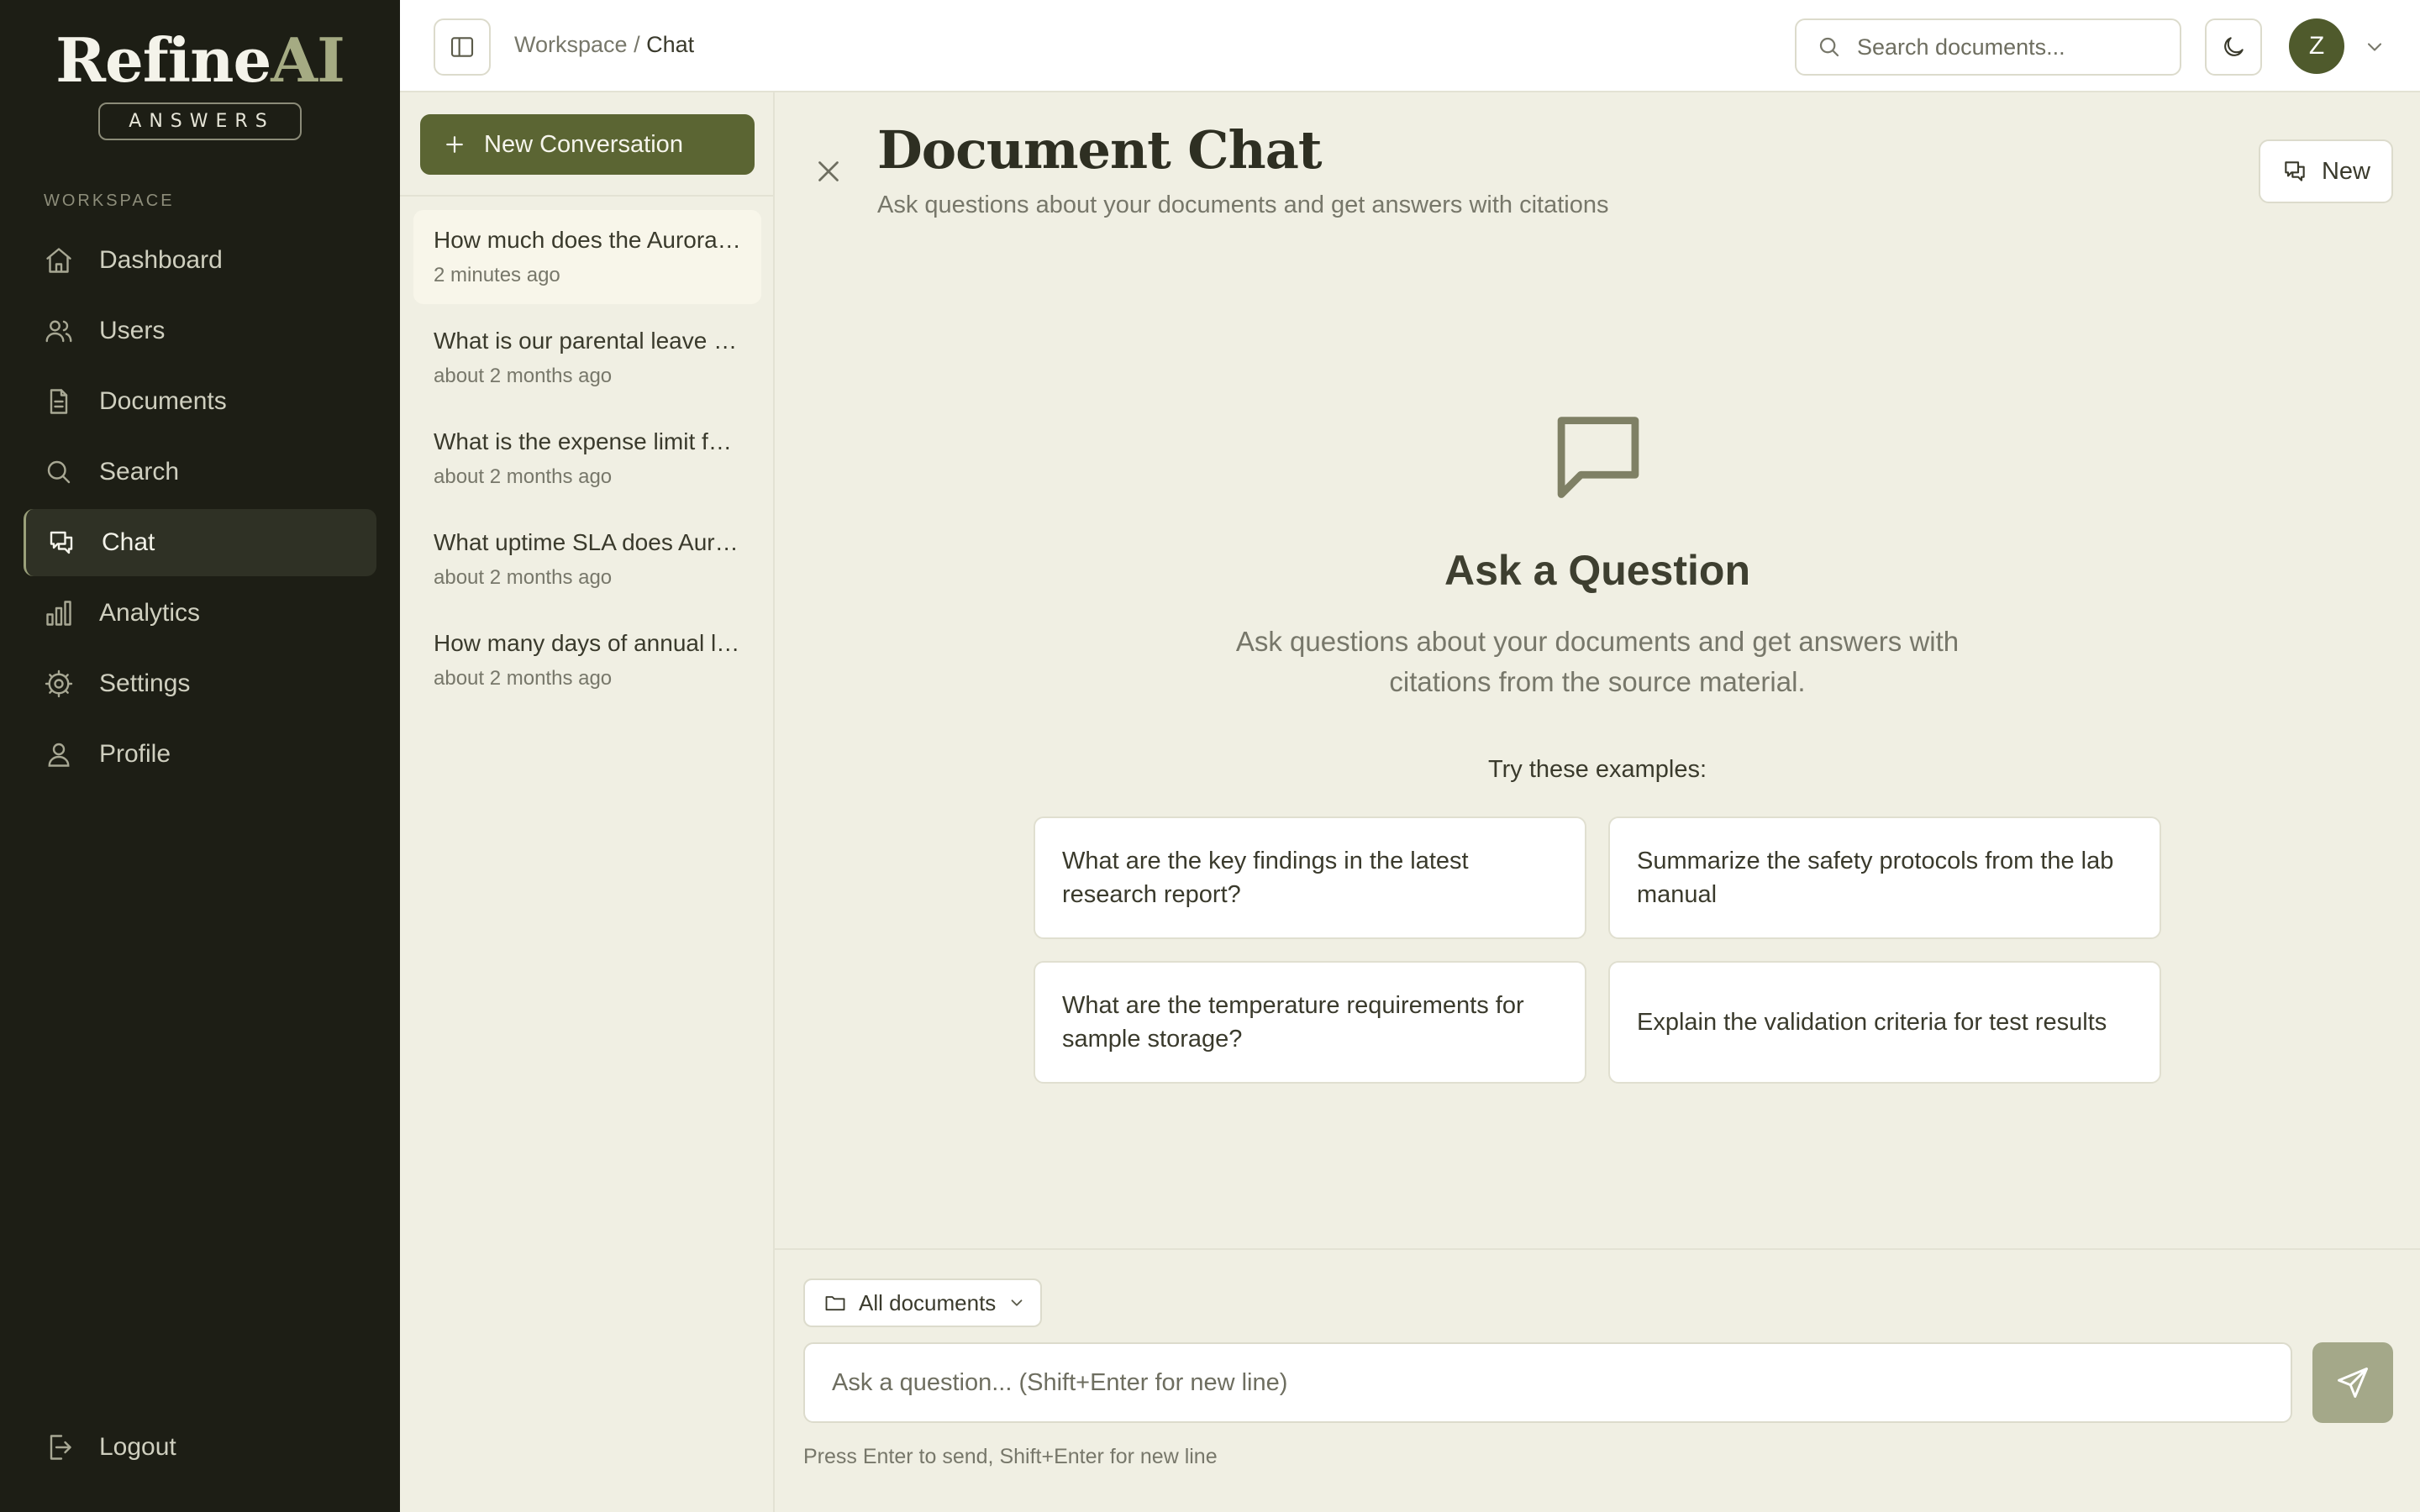  What do you see at coordinates (308, 60) in the screenshot?
I see `logo-accent-text: AI` at bounding box center [308, 60].